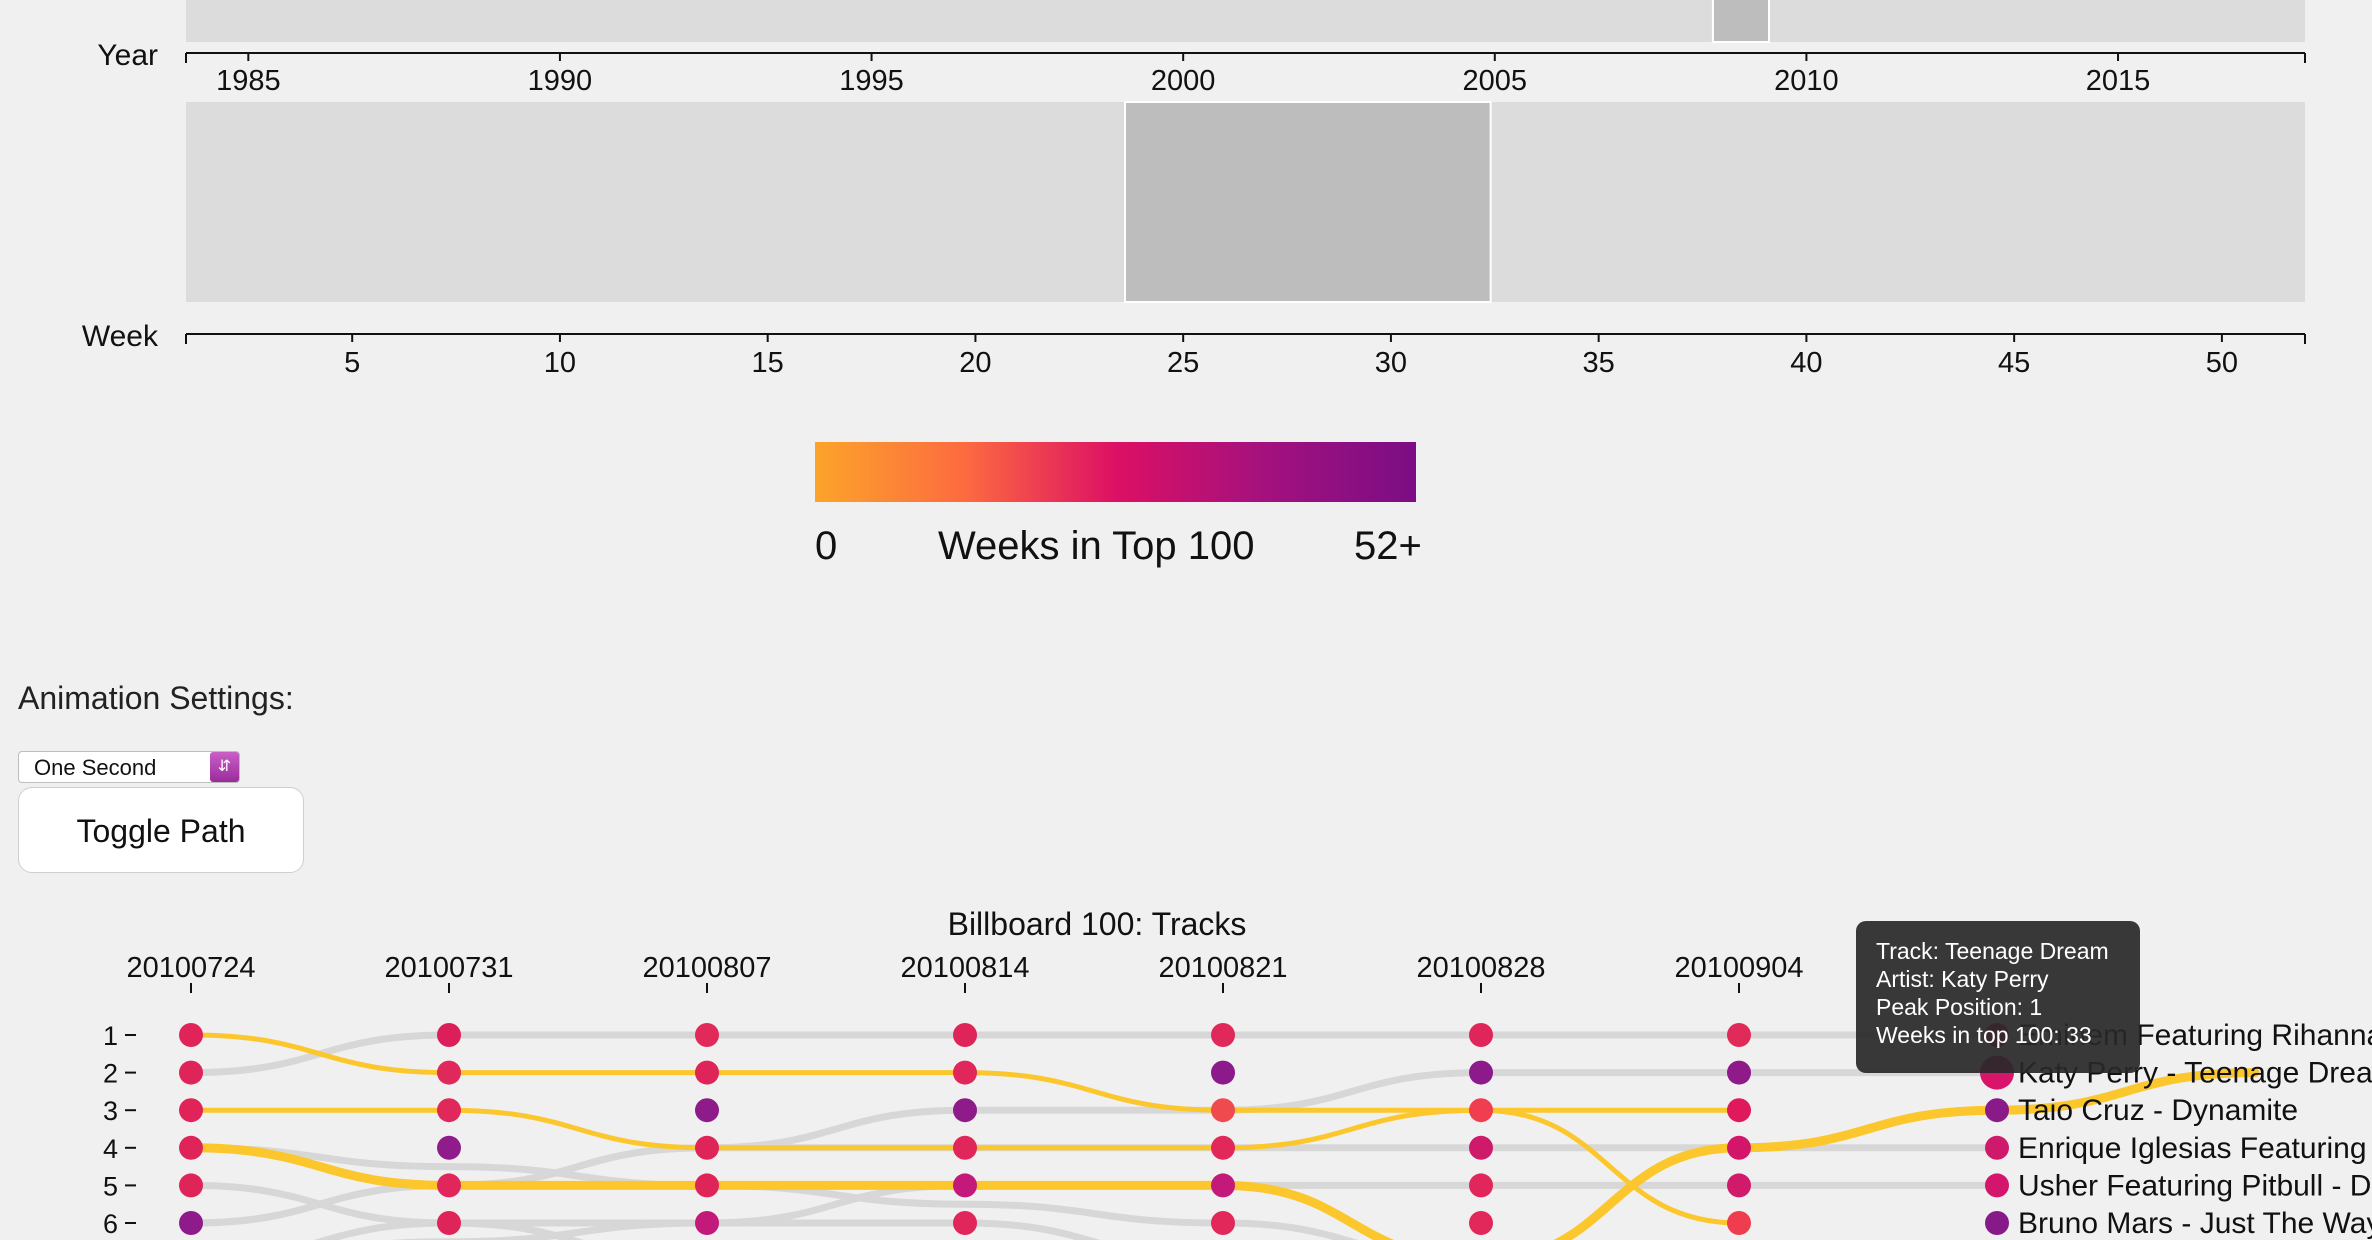 The image size is (2372, 1240). What do you see at coordinates (1183, 81) in the screenshot?
I see `year-tick-label: 2000` at bounding box center [1183, 81].